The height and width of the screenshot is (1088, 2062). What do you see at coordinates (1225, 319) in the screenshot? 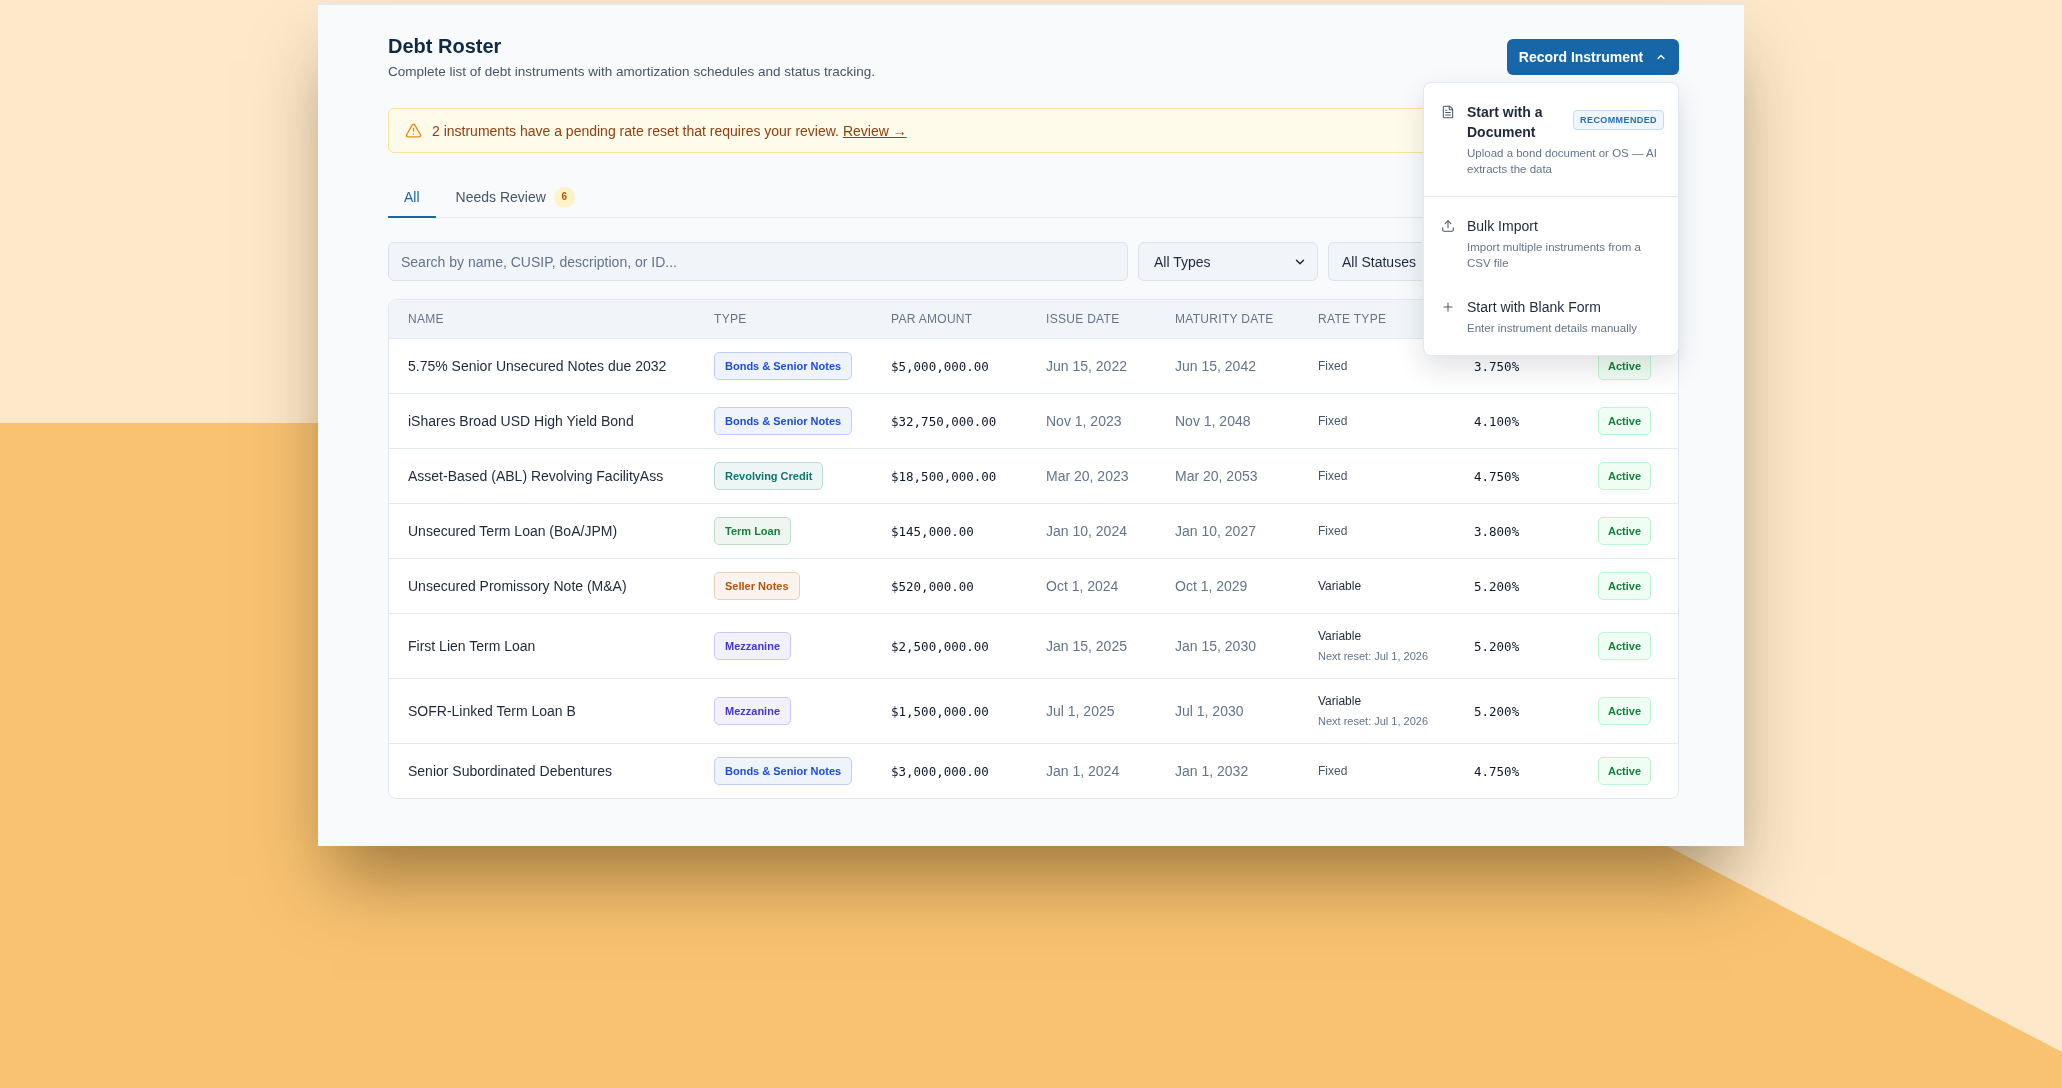
I see `column-header: MATURITY DATE` at bounding box center [1225, 319].